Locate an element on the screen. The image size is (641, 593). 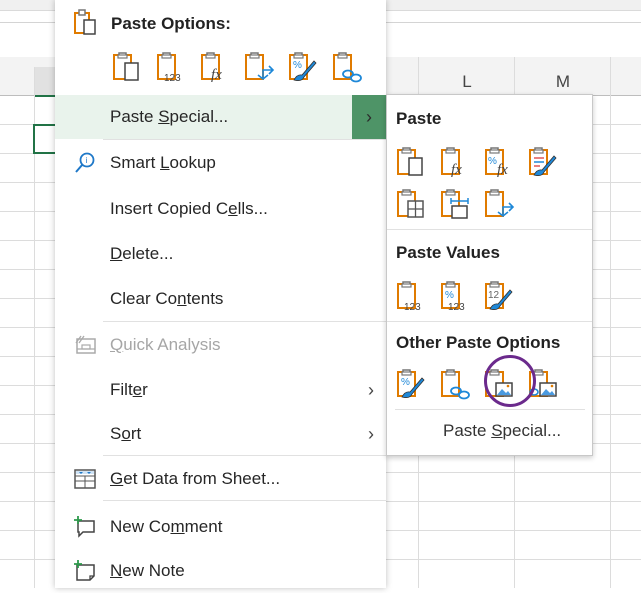
column-header-m: M is located at coordinates (563, 76).